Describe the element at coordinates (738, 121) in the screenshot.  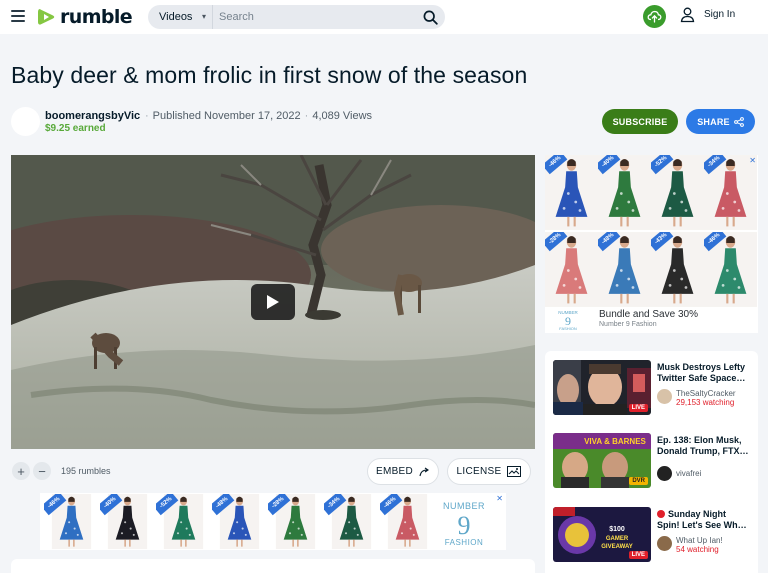
I see `share-icon` at that location.